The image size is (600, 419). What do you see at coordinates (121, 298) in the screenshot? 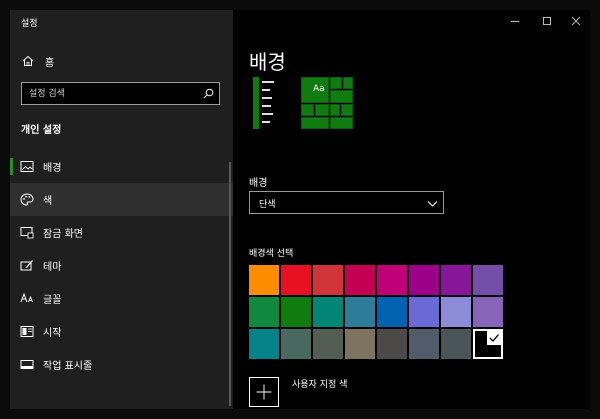
I see `sidebar-item-fonts: 글꼴` at bounding box center [121, 298].